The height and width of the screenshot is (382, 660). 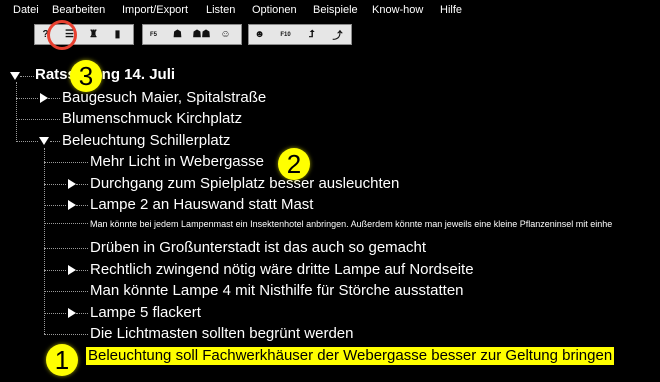 What do you see at coordinates (62, 35) in the screenshot?
I see `highlight-ring` at bounding box center [62, 35].